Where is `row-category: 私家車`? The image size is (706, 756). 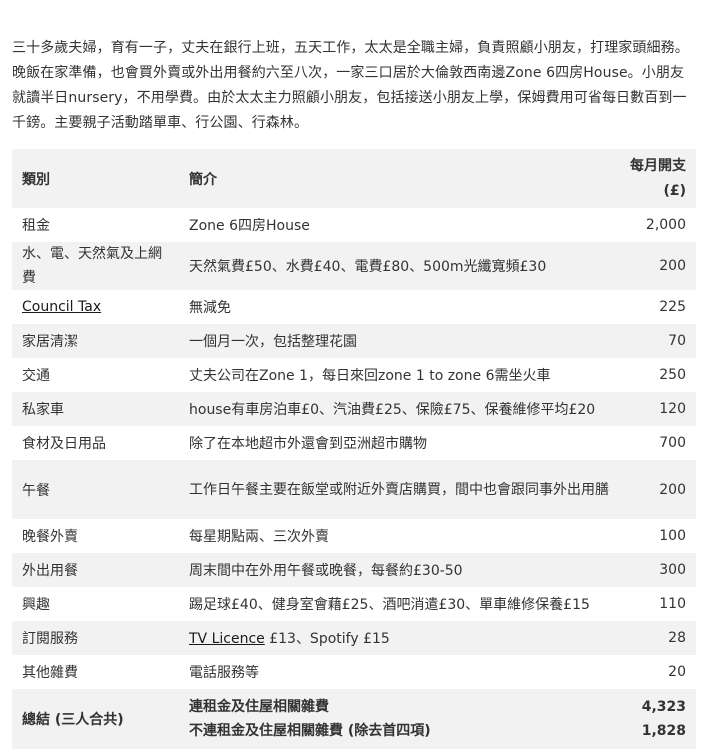
row-category: 私家車 is located at coordinates (43, 410).